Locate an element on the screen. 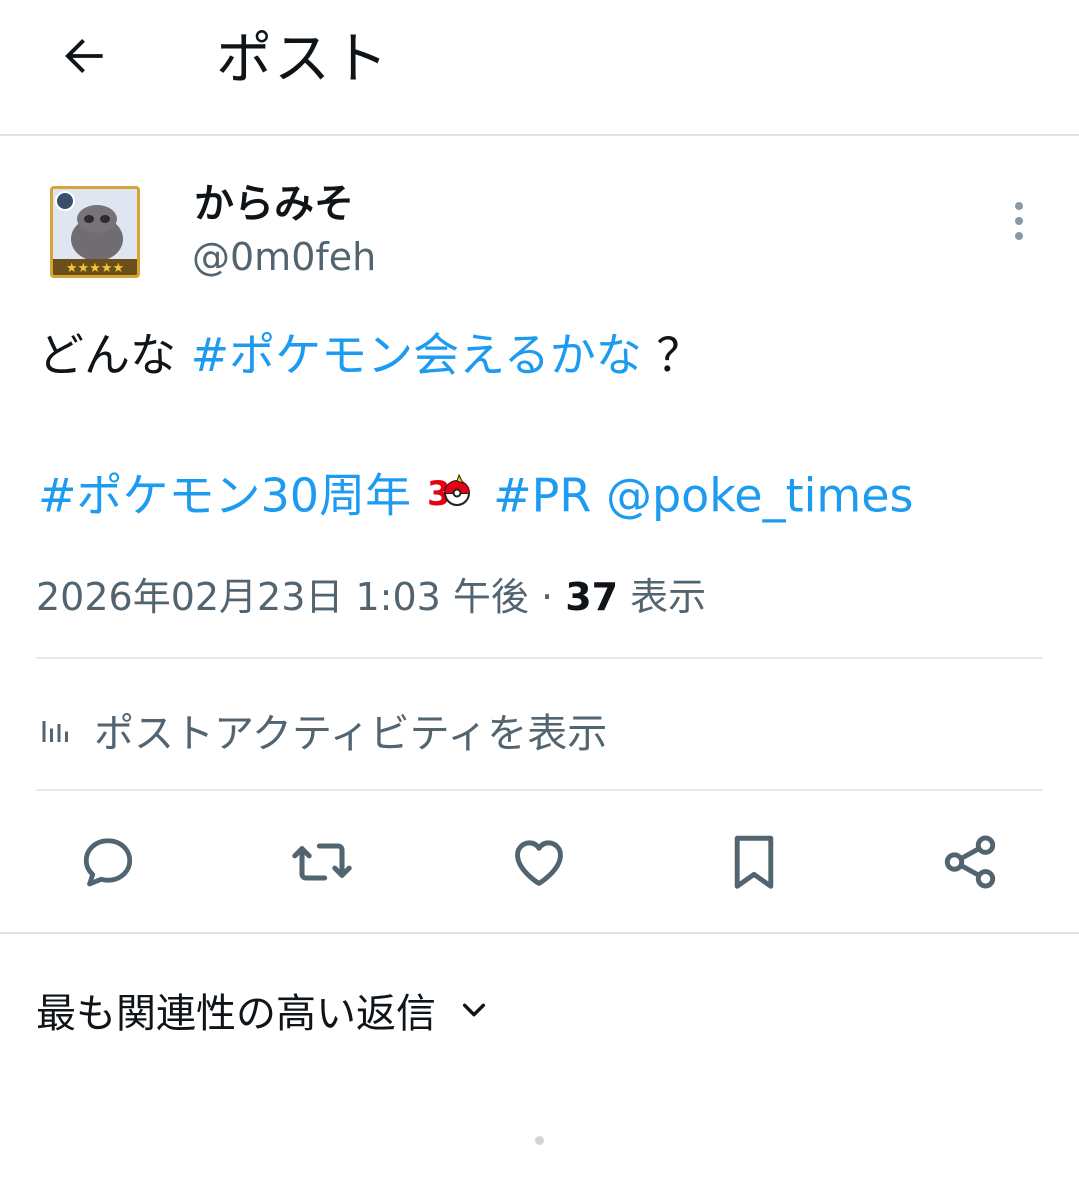  repost-button is located at coordinates (322, 862).